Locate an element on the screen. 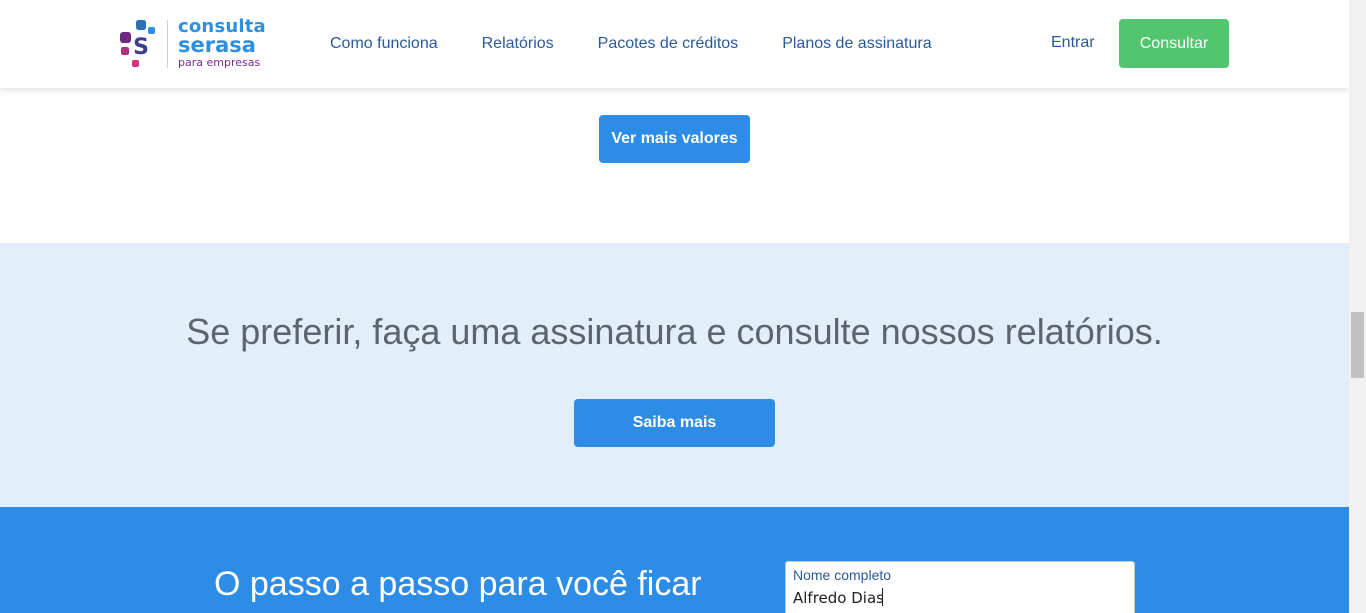 This screenshot has width=1366, height=613. nav-link-como-funciona: Como funciona is located at coordinates (384, 44).